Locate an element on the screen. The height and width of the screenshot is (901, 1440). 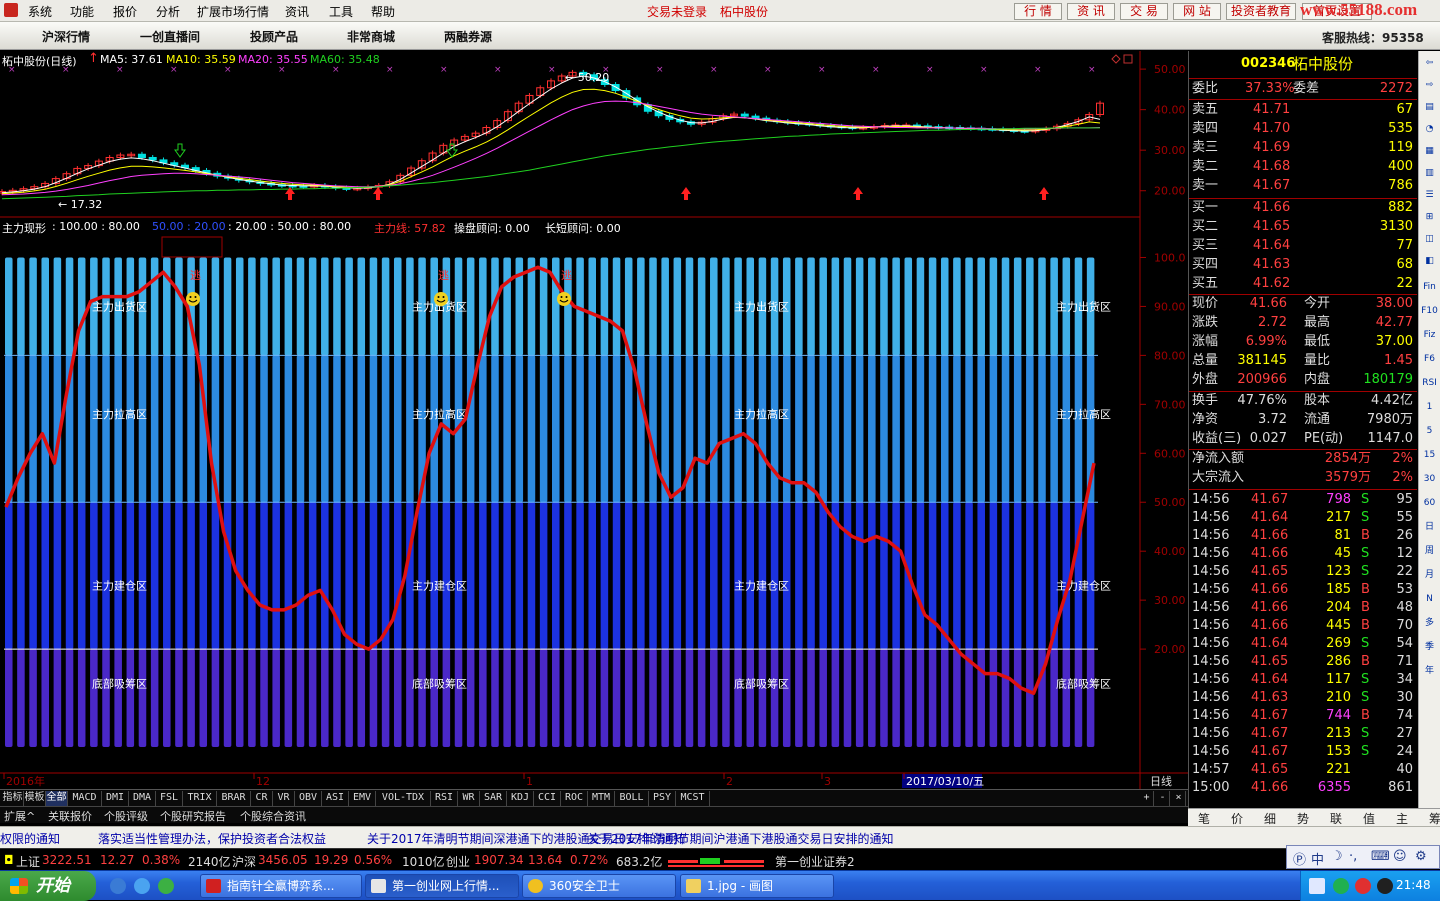
nav-mall: 非常商城 is located at coordinates (371, 36).